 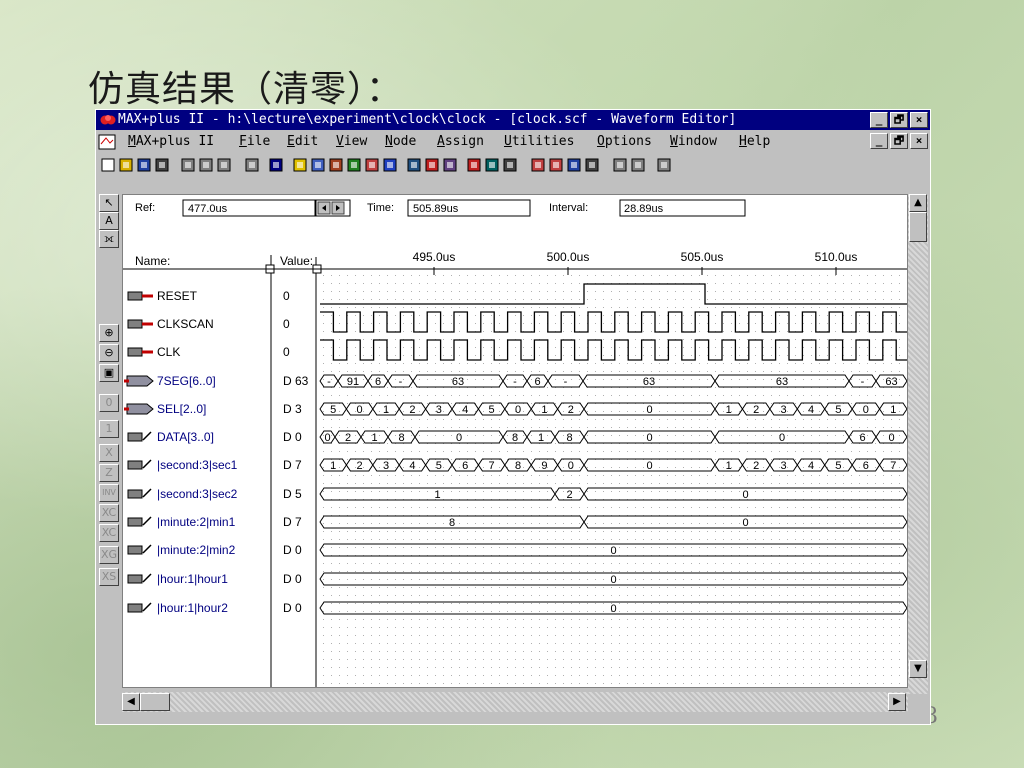 What do you see at coordinates (664, 165) in the screenshot?
I see `grid-icon` at bounding box center [664, 165].